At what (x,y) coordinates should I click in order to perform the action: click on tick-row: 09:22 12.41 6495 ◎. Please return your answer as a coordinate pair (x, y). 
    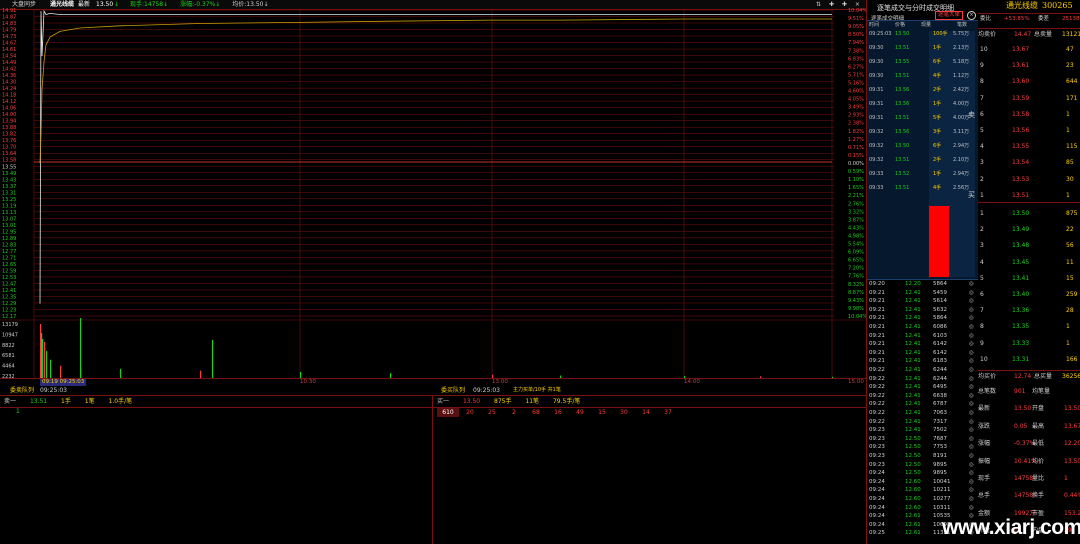
    Looking at the image, I should click on (923, 387).